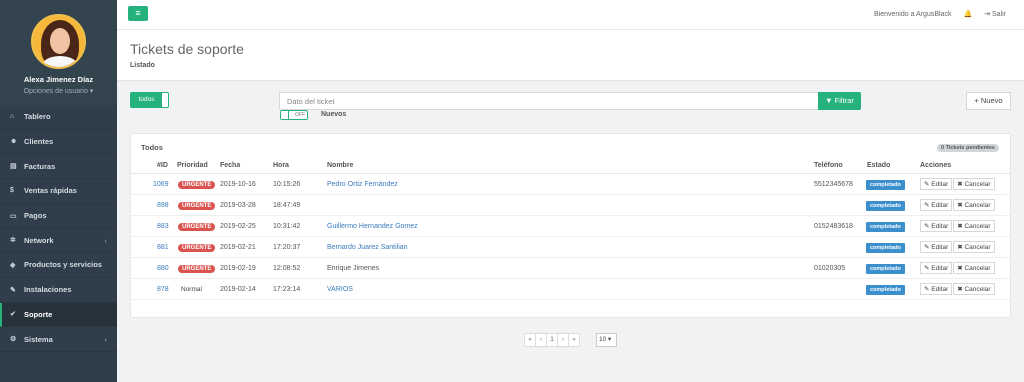 The height and width of the screenshot is (382, 1024). What do you see at coordinates (287, 226) in the screenshot?
I see `ticket-time: 10:31:42` at bounding box center [287, 226].